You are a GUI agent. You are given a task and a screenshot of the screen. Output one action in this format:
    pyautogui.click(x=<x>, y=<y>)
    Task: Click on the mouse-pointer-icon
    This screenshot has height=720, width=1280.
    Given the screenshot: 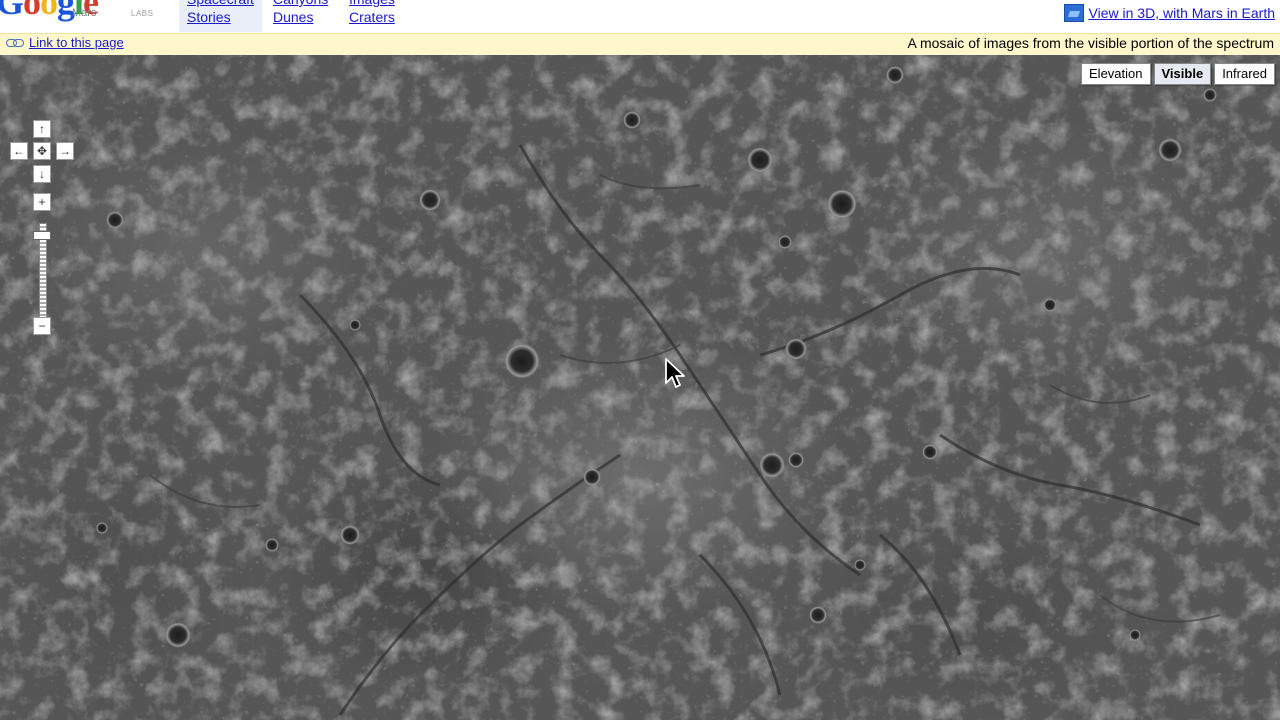 What is the action you would take?
    pyautogui.click(x=675, y=373)
    